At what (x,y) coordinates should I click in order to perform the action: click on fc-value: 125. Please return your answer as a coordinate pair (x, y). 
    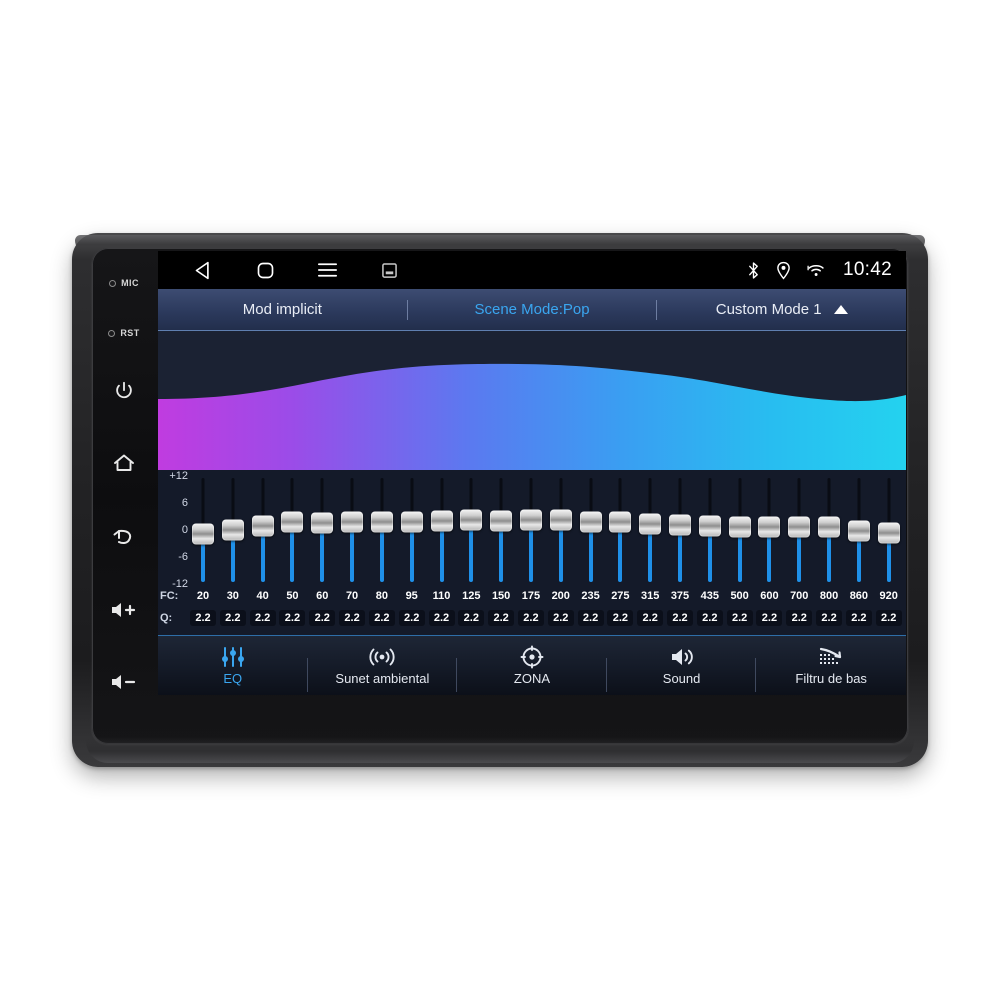
    Looking at the image, I should click on (471, 596).